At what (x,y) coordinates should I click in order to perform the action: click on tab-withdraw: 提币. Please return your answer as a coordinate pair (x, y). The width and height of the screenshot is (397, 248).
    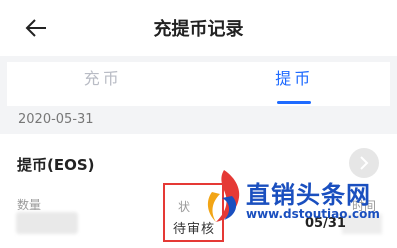
    Looking at the image, I should click on (295, 84).